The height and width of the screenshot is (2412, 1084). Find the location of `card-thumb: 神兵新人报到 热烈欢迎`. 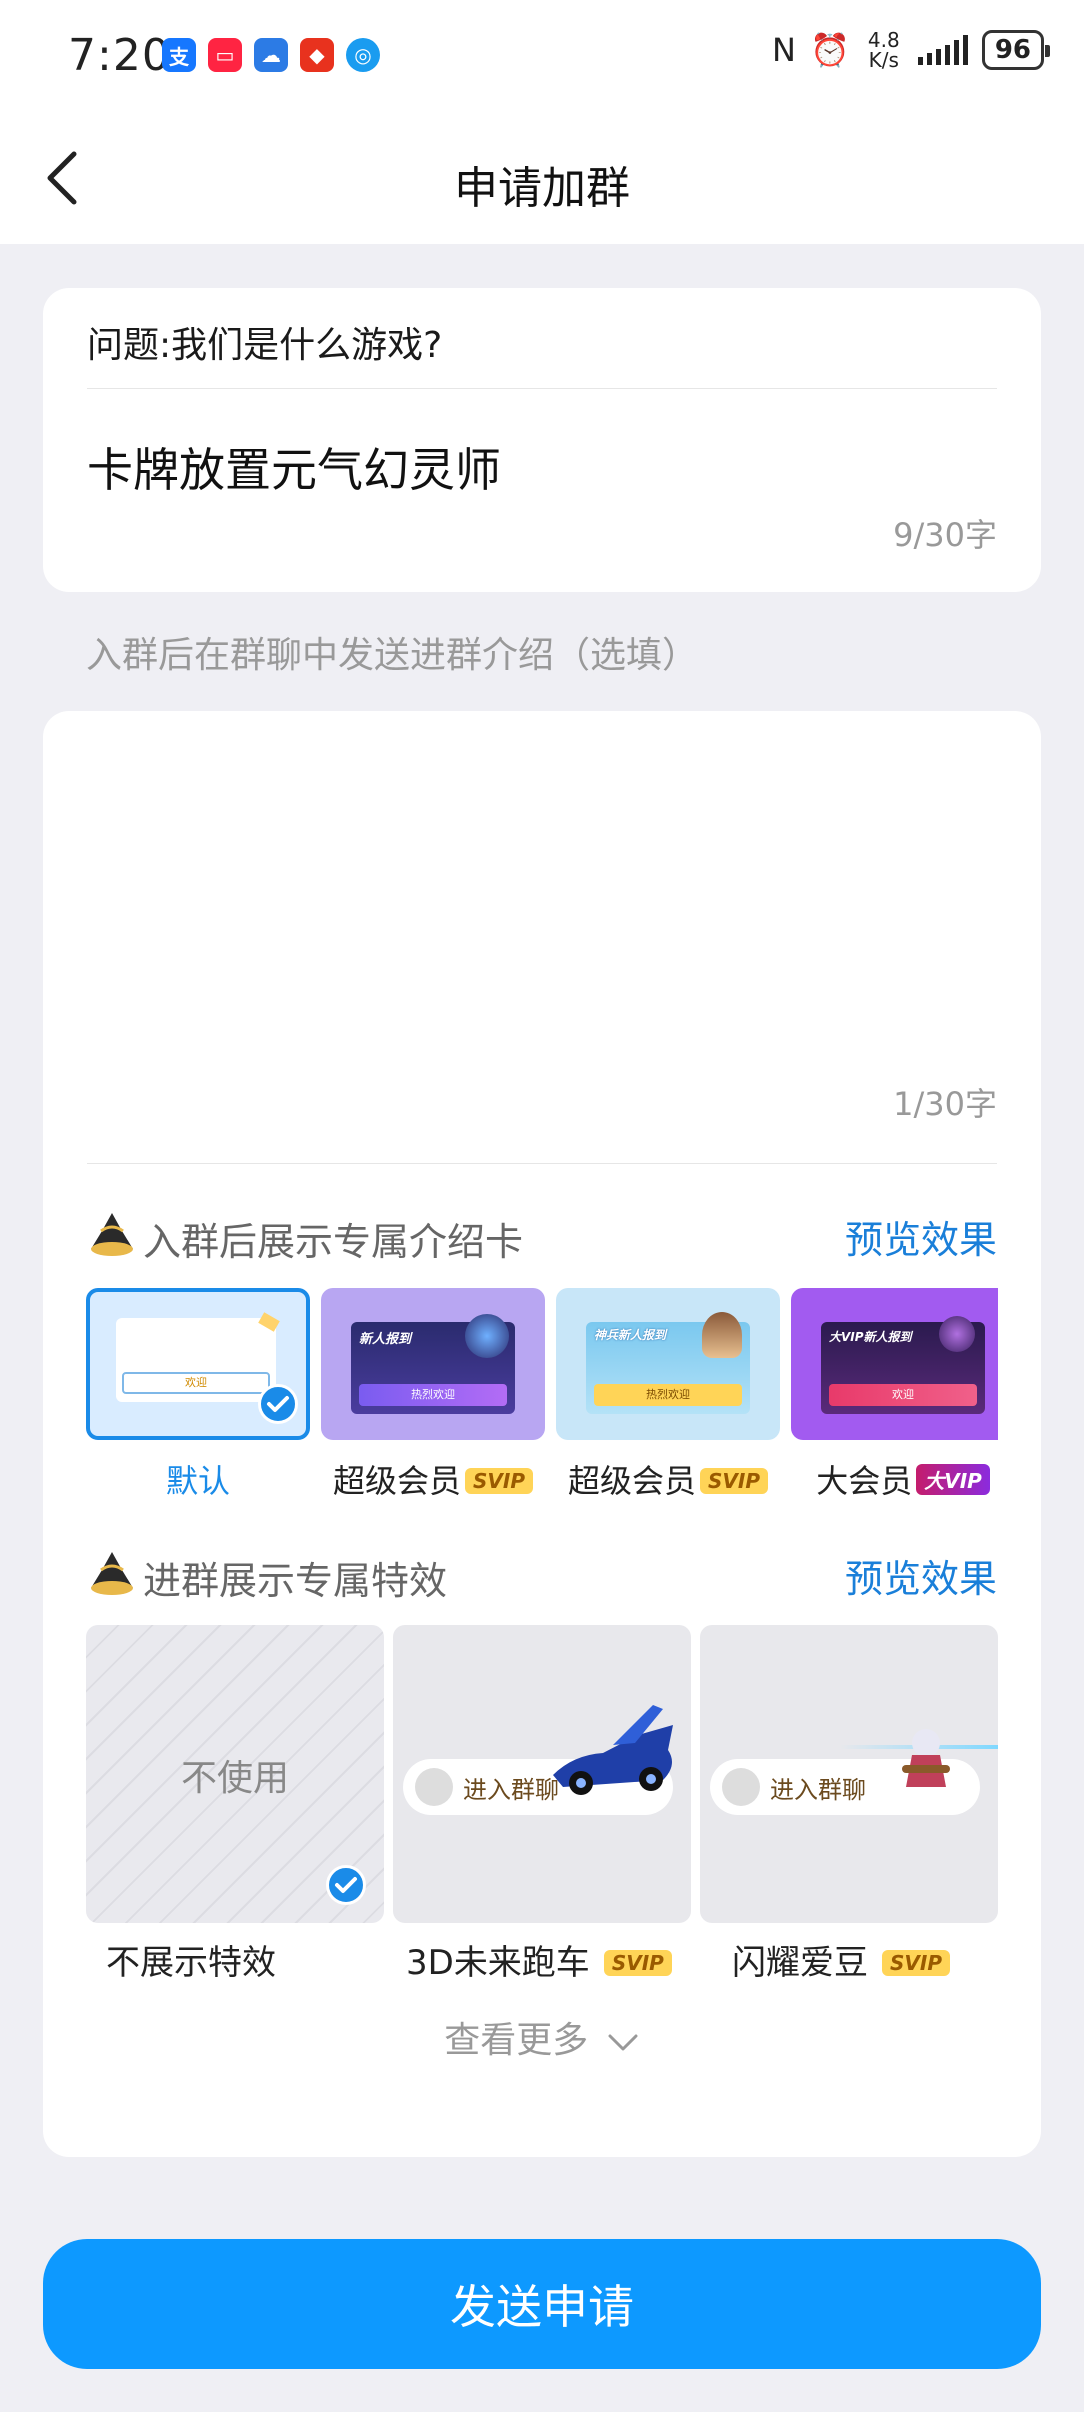

card-thumb: 神兵新人报到 热烈欢迎 is located at coordinates (668, 1363).